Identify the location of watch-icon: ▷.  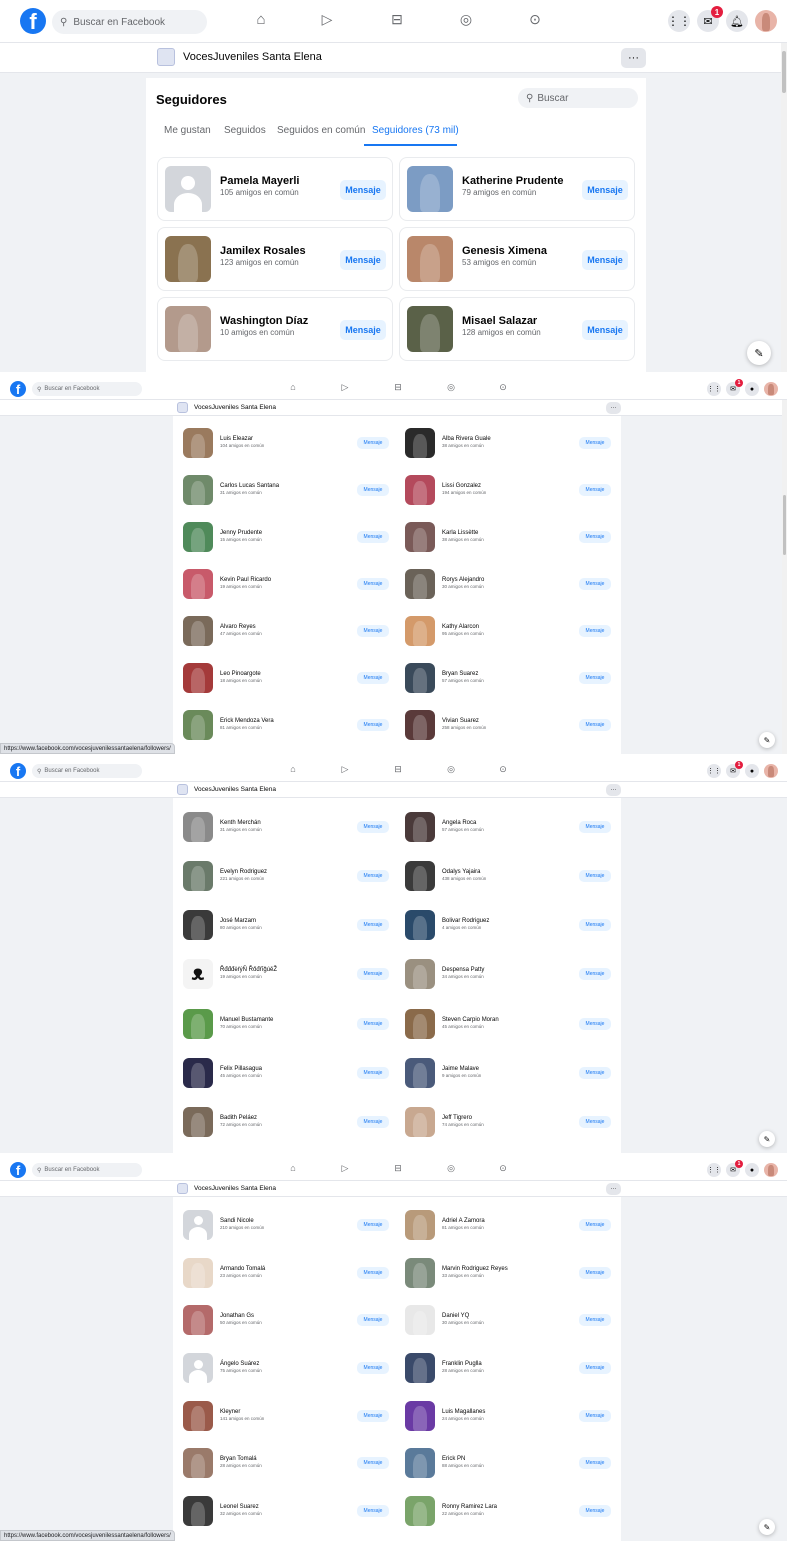
(345, 389).